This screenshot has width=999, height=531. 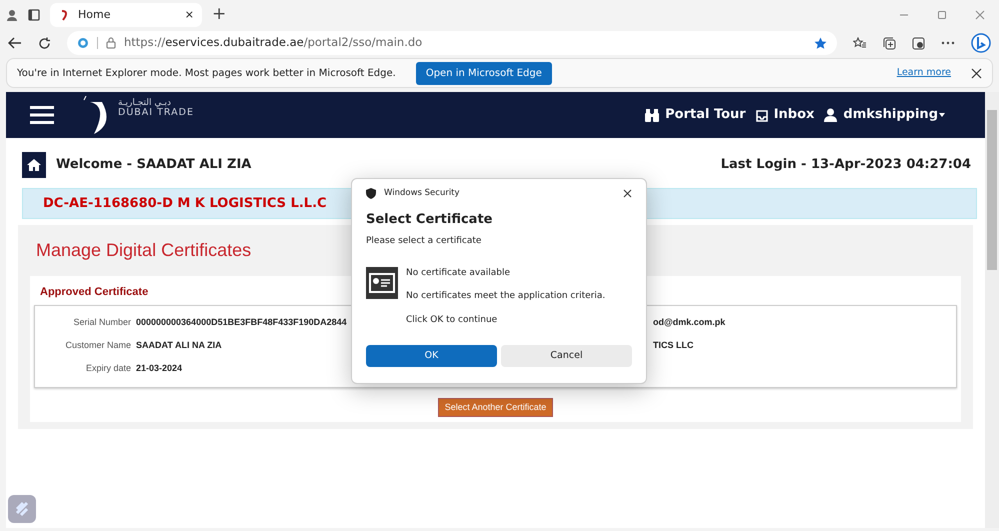 I want to click on certificate-icon, so click(x=382, y=282).